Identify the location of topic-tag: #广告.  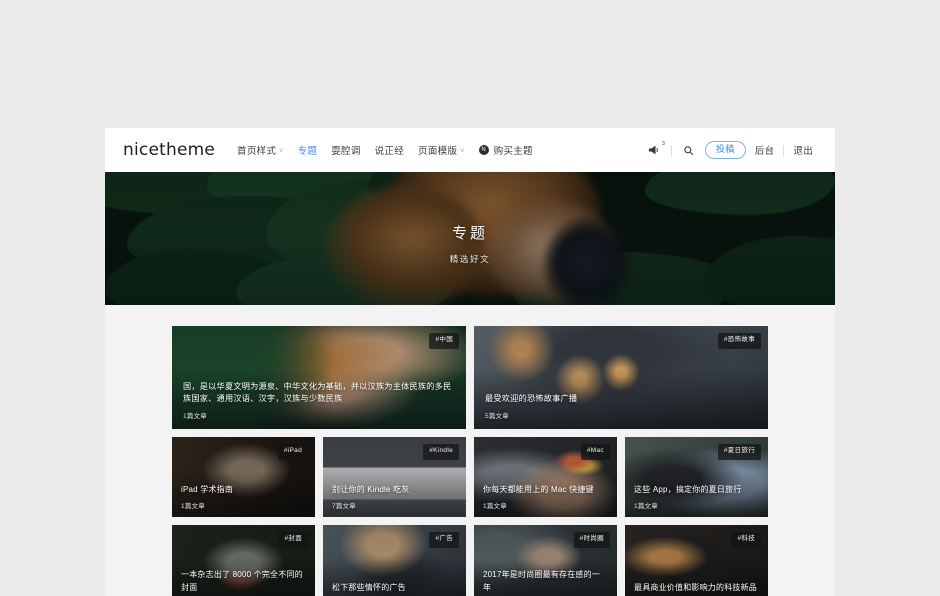
(444, 540).